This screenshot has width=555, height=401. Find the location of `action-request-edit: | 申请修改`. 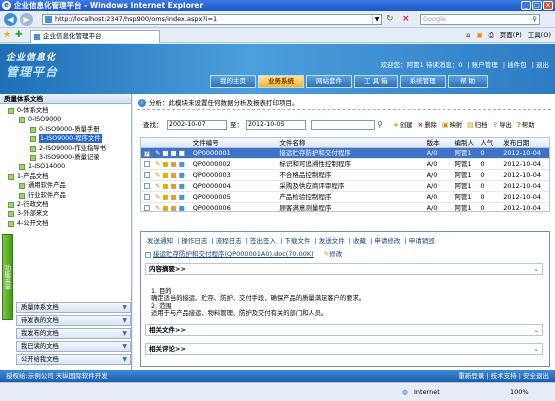

action-request-edit: | 申请修改 is located at coordinates (385, 241).